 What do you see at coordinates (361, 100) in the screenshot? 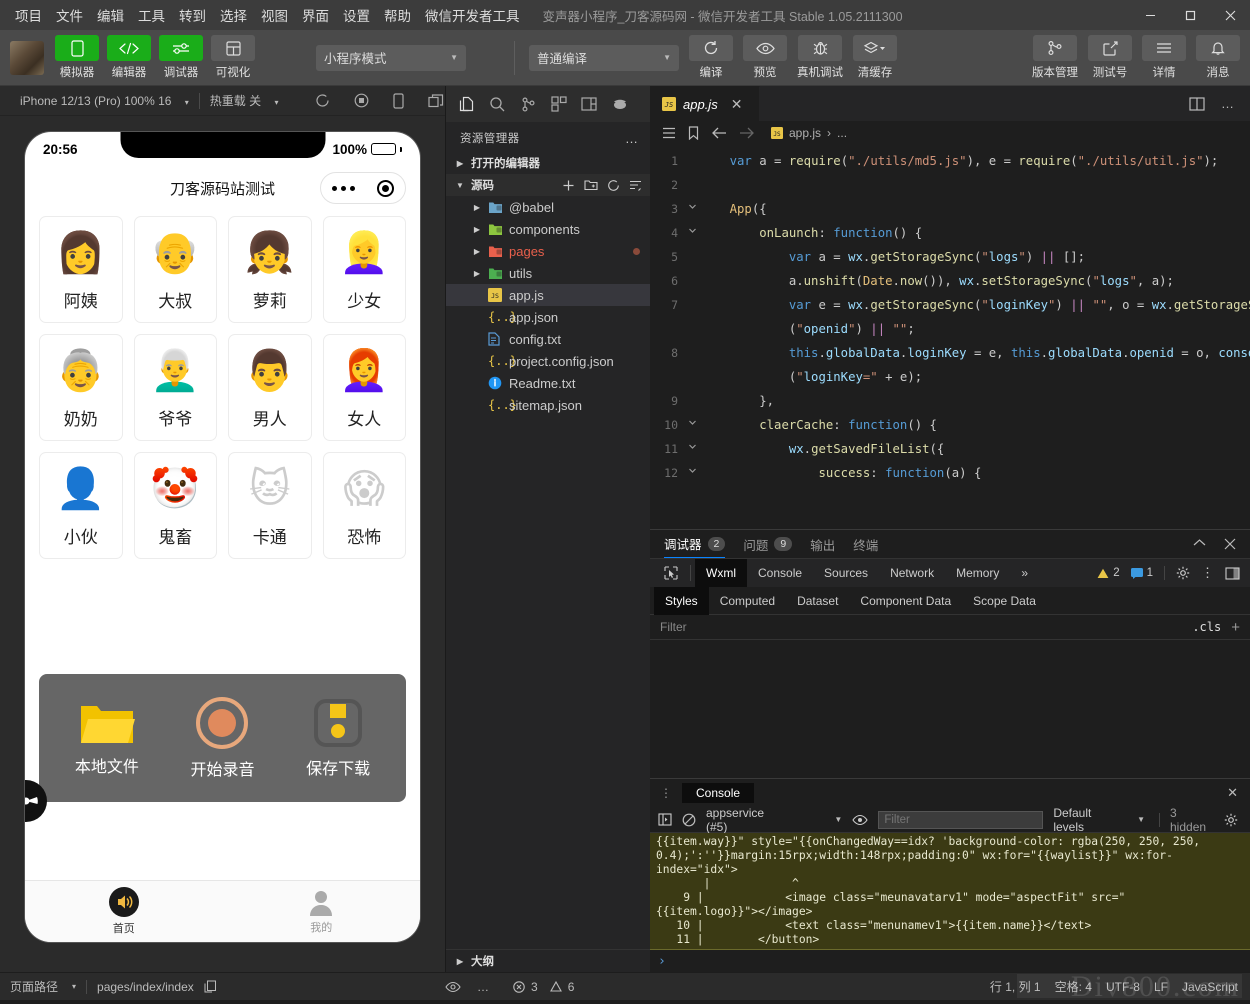
I see `record-stop-icon` at bounding box center [361, 100].